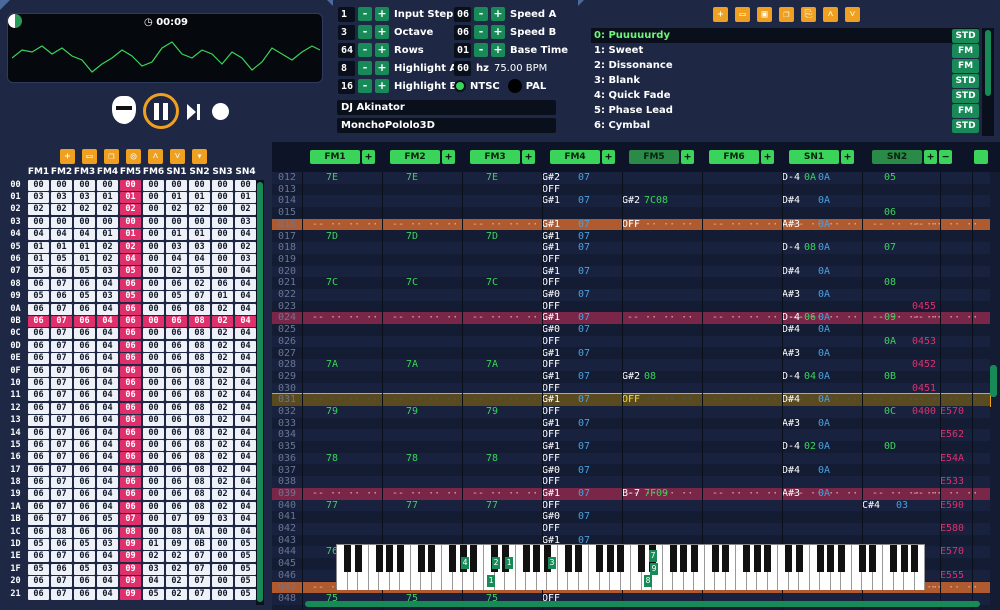  I want to click on order-row: 08 06 07 06 04 06 00 06 02 06 04, so click(131, 284).